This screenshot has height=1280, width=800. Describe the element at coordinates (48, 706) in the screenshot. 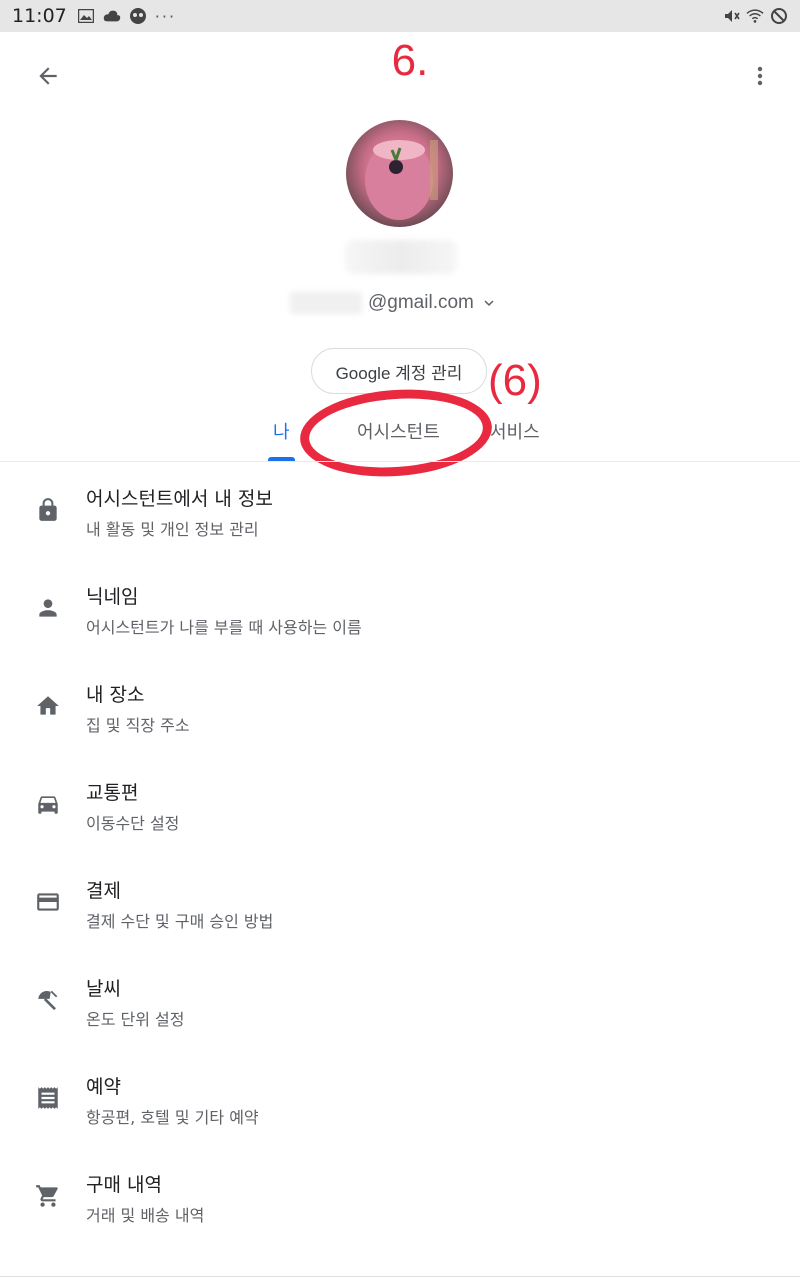

I see `home-icon` at that location.